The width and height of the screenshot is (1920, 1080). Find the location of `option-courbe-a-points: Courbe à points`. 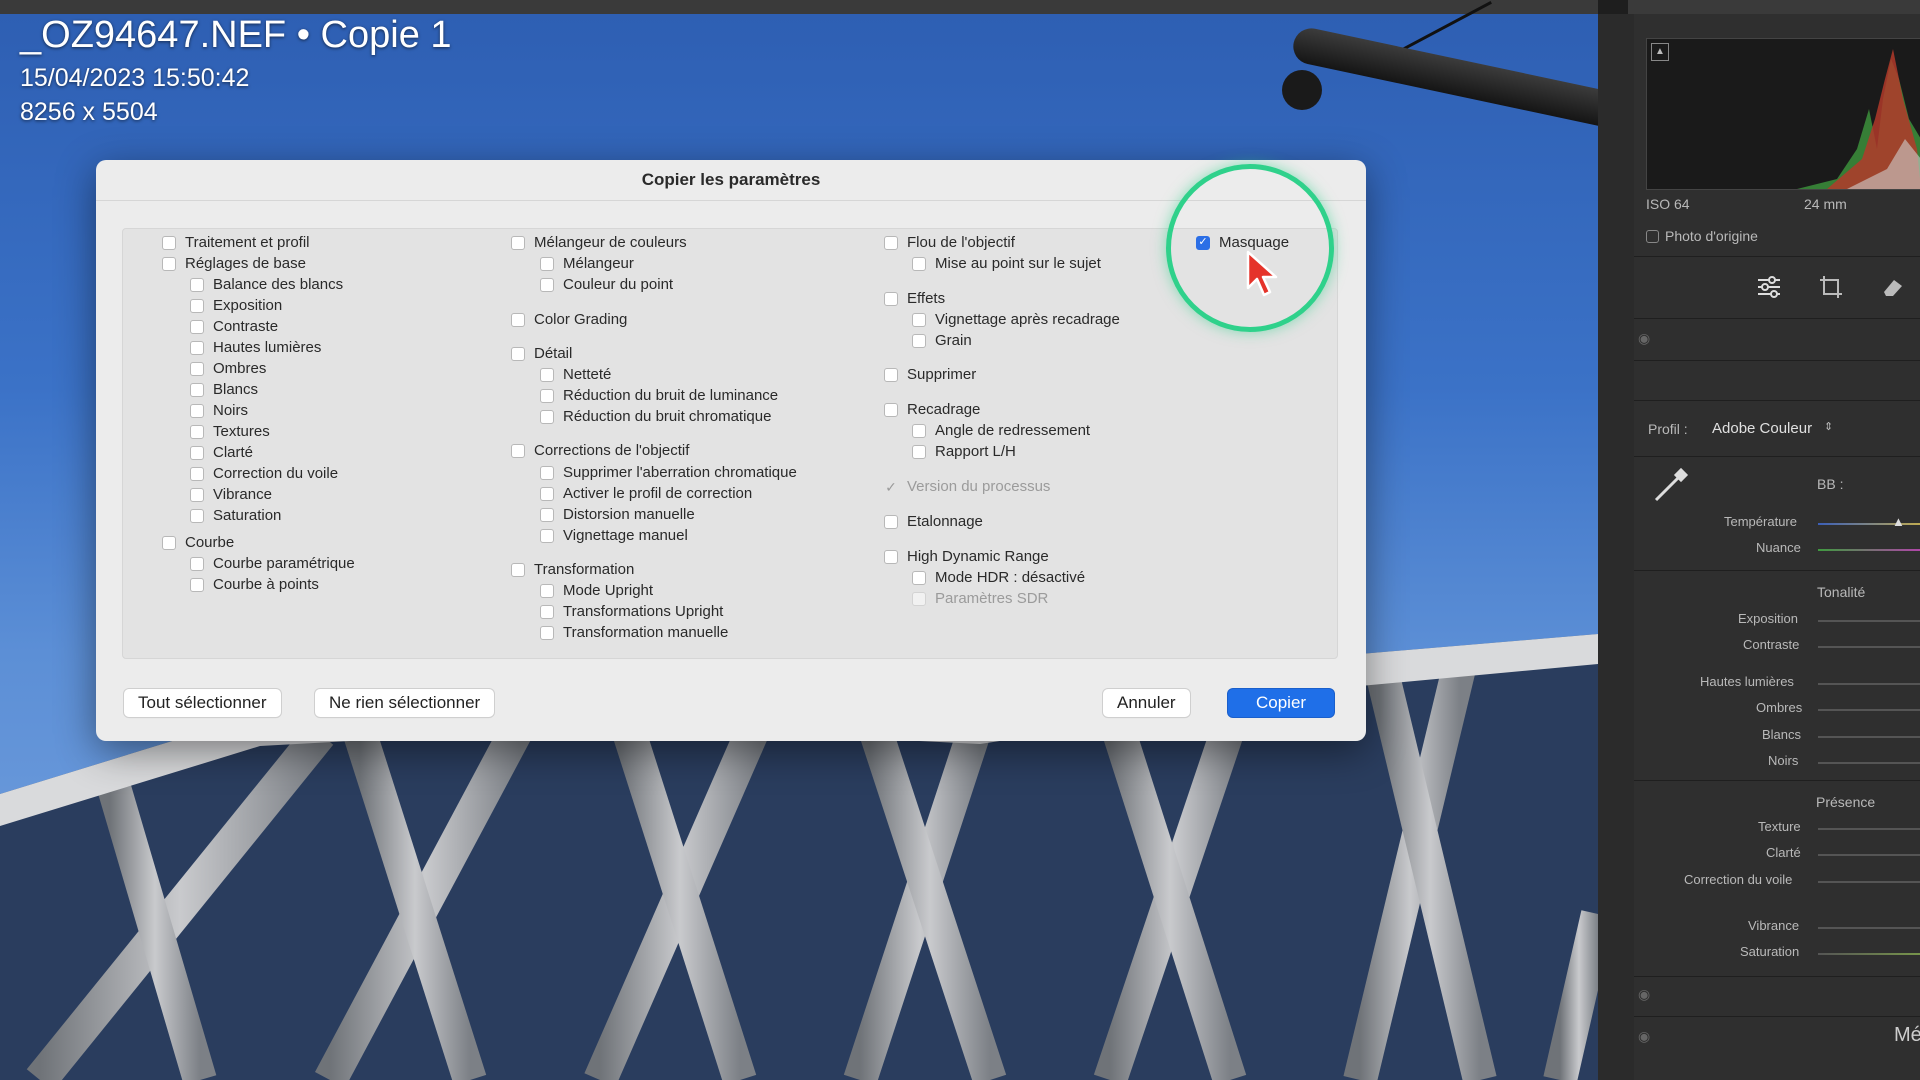

option-courbe-a-points: Courbe à points is located at coordinates (254, 584).